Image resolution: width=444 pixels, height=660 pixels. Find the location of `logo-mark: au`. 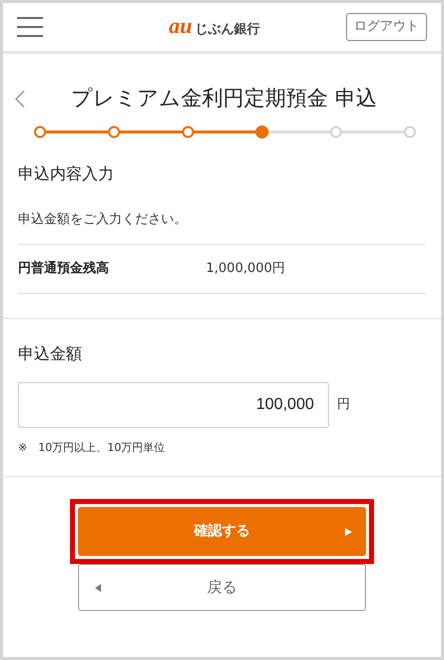

logo-mark: au is located at coordinates (180, 25).